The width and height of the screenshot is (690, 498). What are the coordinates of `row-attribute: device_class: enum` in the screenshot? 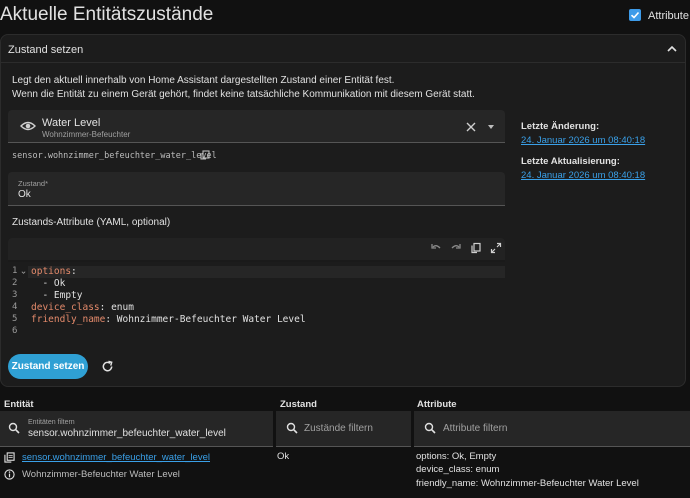 It's located at (458, 469).